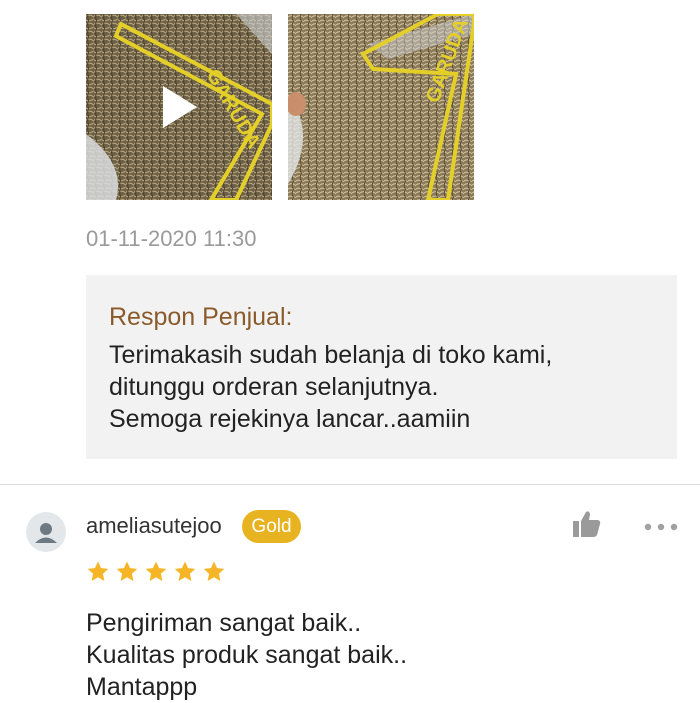  Describe the element at coordinates (271, 526) in the screenshot. I see `member-badge: Gold` at that location.